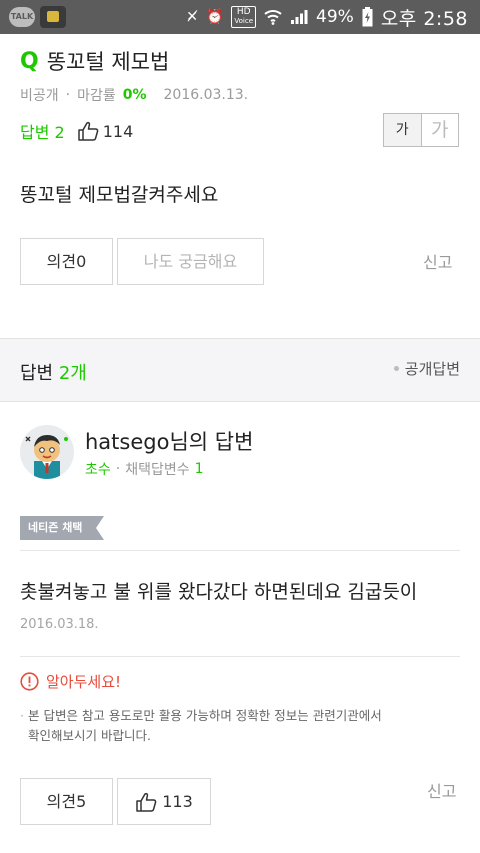 The image size is (480, 853). Describe the element at coordinates (39, 96) in the screenshot. I see `visibility-label: 비공개` at that location.